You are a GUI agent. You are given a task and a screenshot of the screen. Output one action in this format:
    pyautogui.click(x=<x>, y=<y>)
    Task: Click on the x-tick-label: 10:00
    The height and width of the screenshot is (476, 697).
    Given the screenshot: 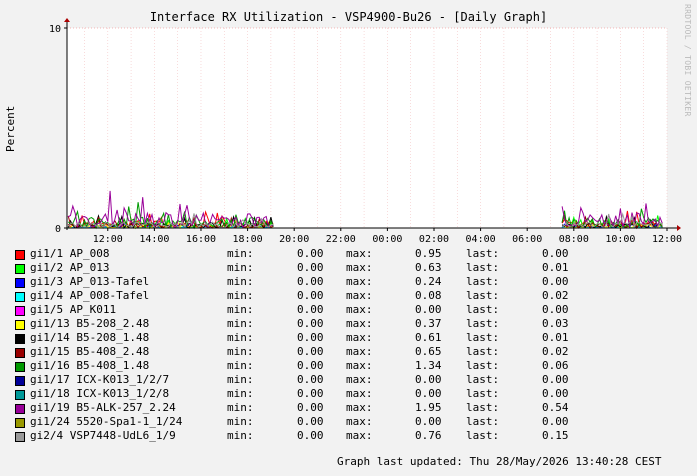 What is the action you would take?
    pyautogui.click(x=620, y=239)
    